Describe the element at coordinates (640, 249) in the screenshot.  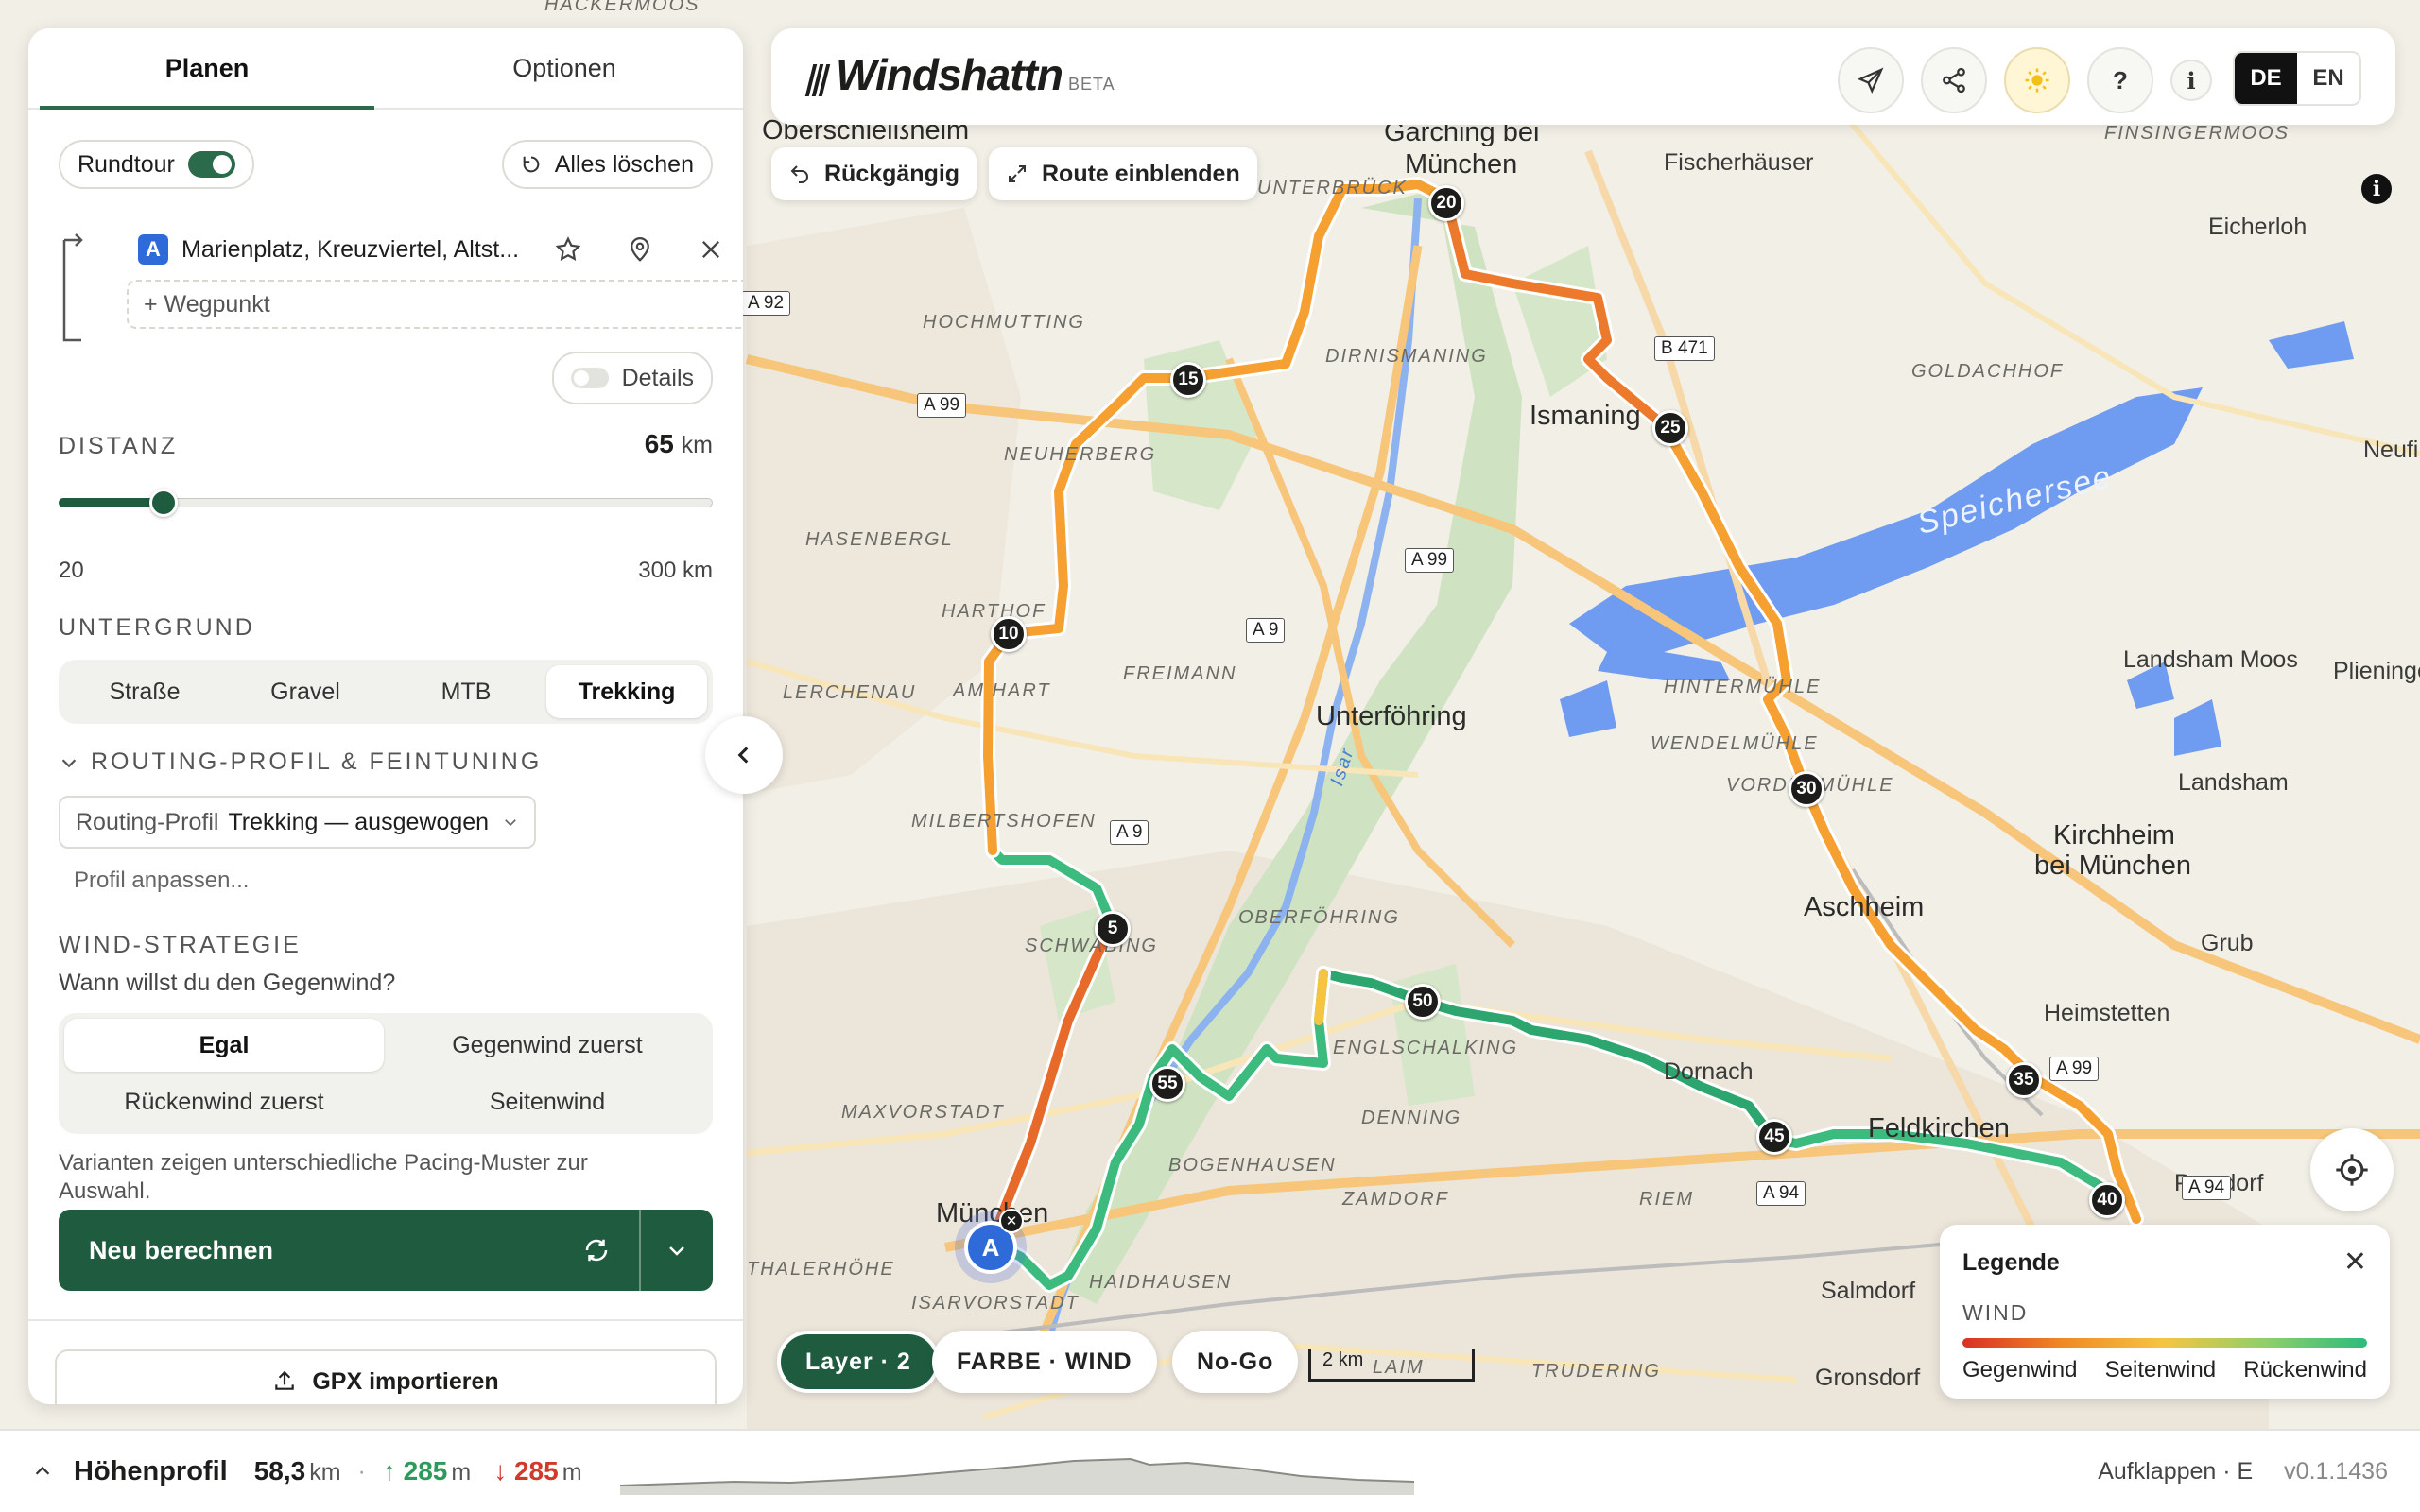
I see `location-pin-icon` at that location.